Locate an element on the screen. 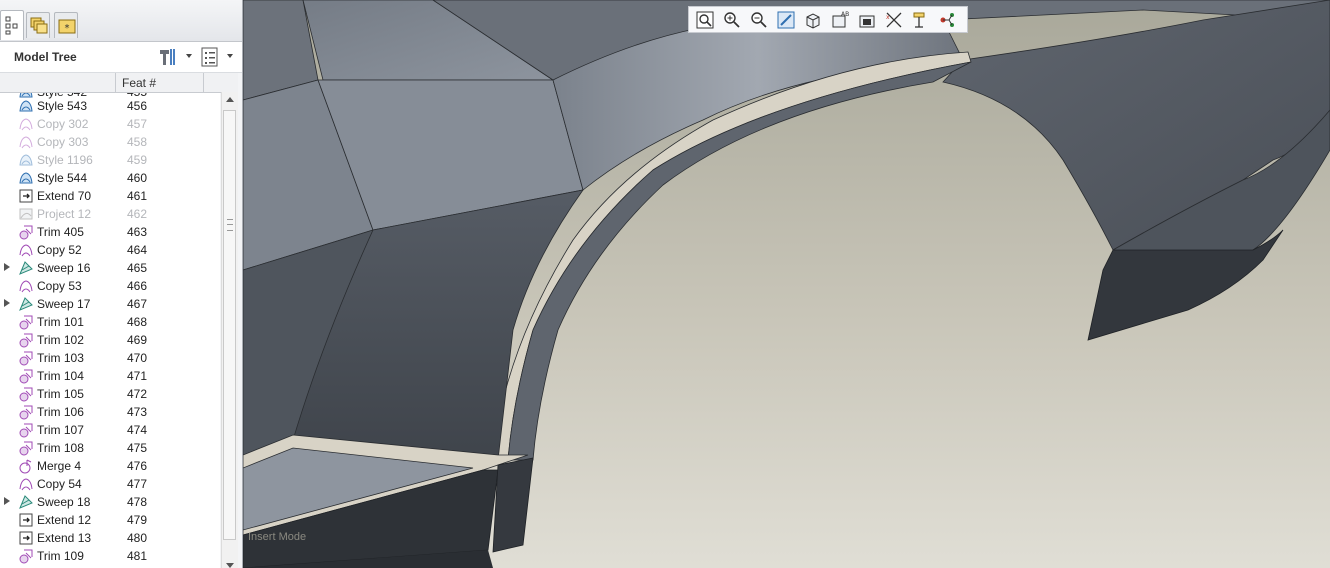 This screenshot has width=1330, height=568. tree-row-feat-number: 478 is located at coordinates (137, 502).